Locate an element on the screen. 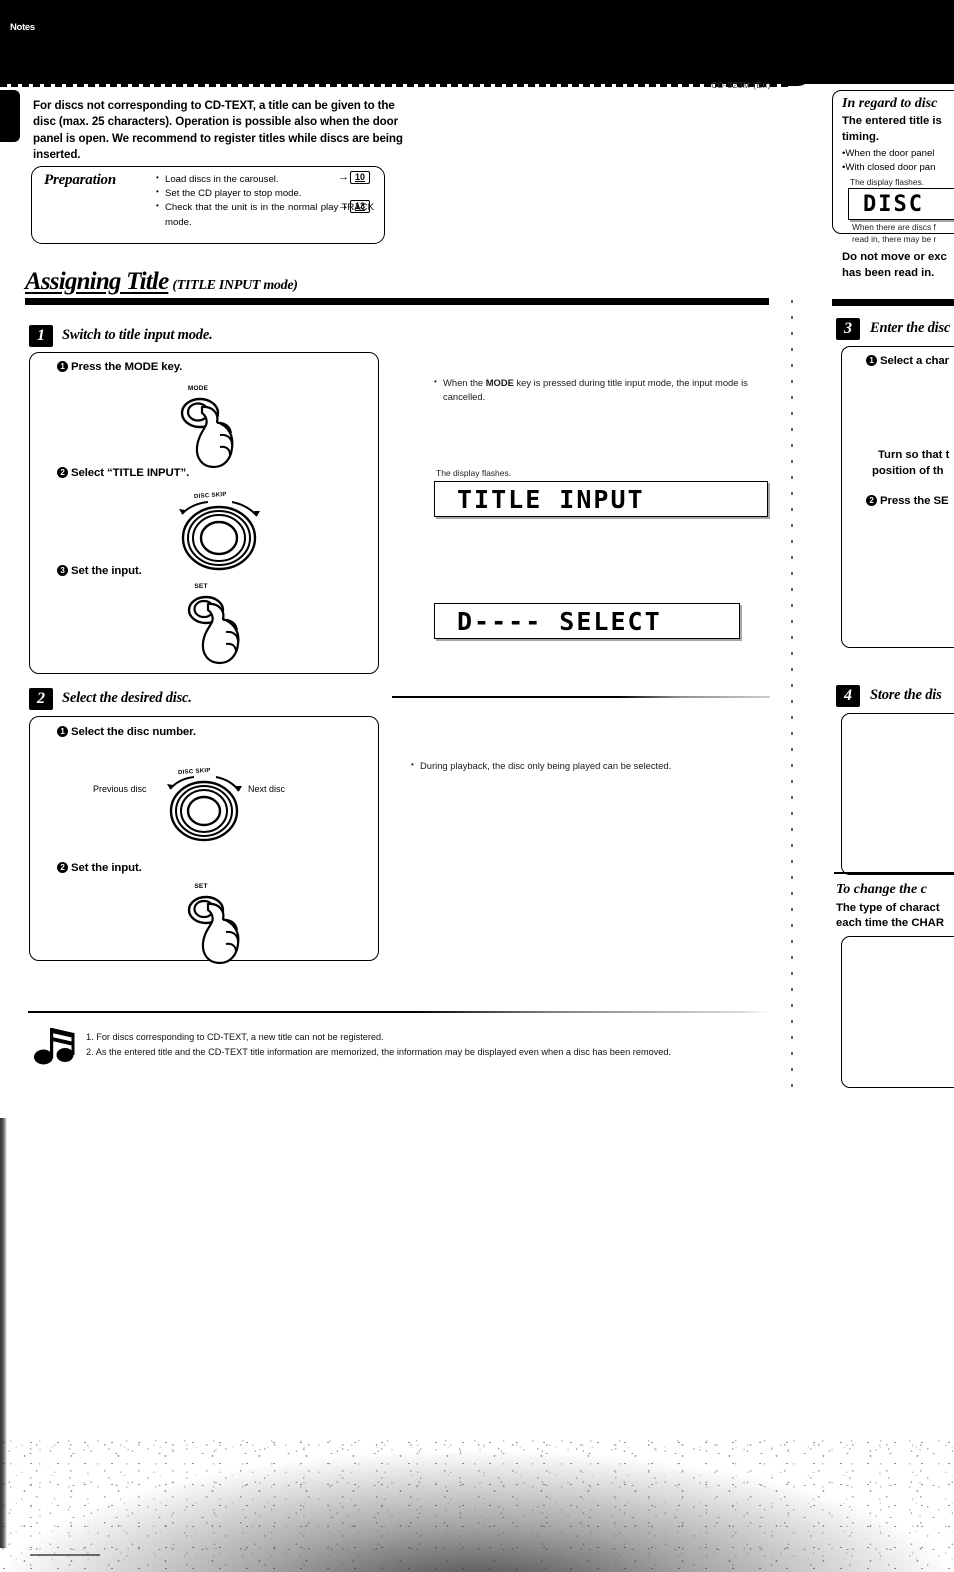 Image resolution: width=954 pixels, height=1572 pixels. title-input-display: TITLE INPUT is located at coordinates (601, 499).